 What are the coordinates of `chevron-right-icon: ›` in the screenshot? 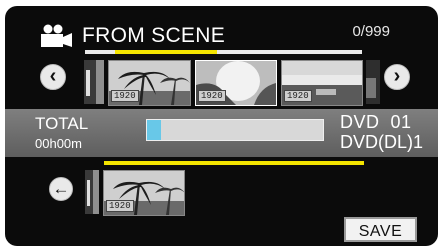 It's located at (397, 76).